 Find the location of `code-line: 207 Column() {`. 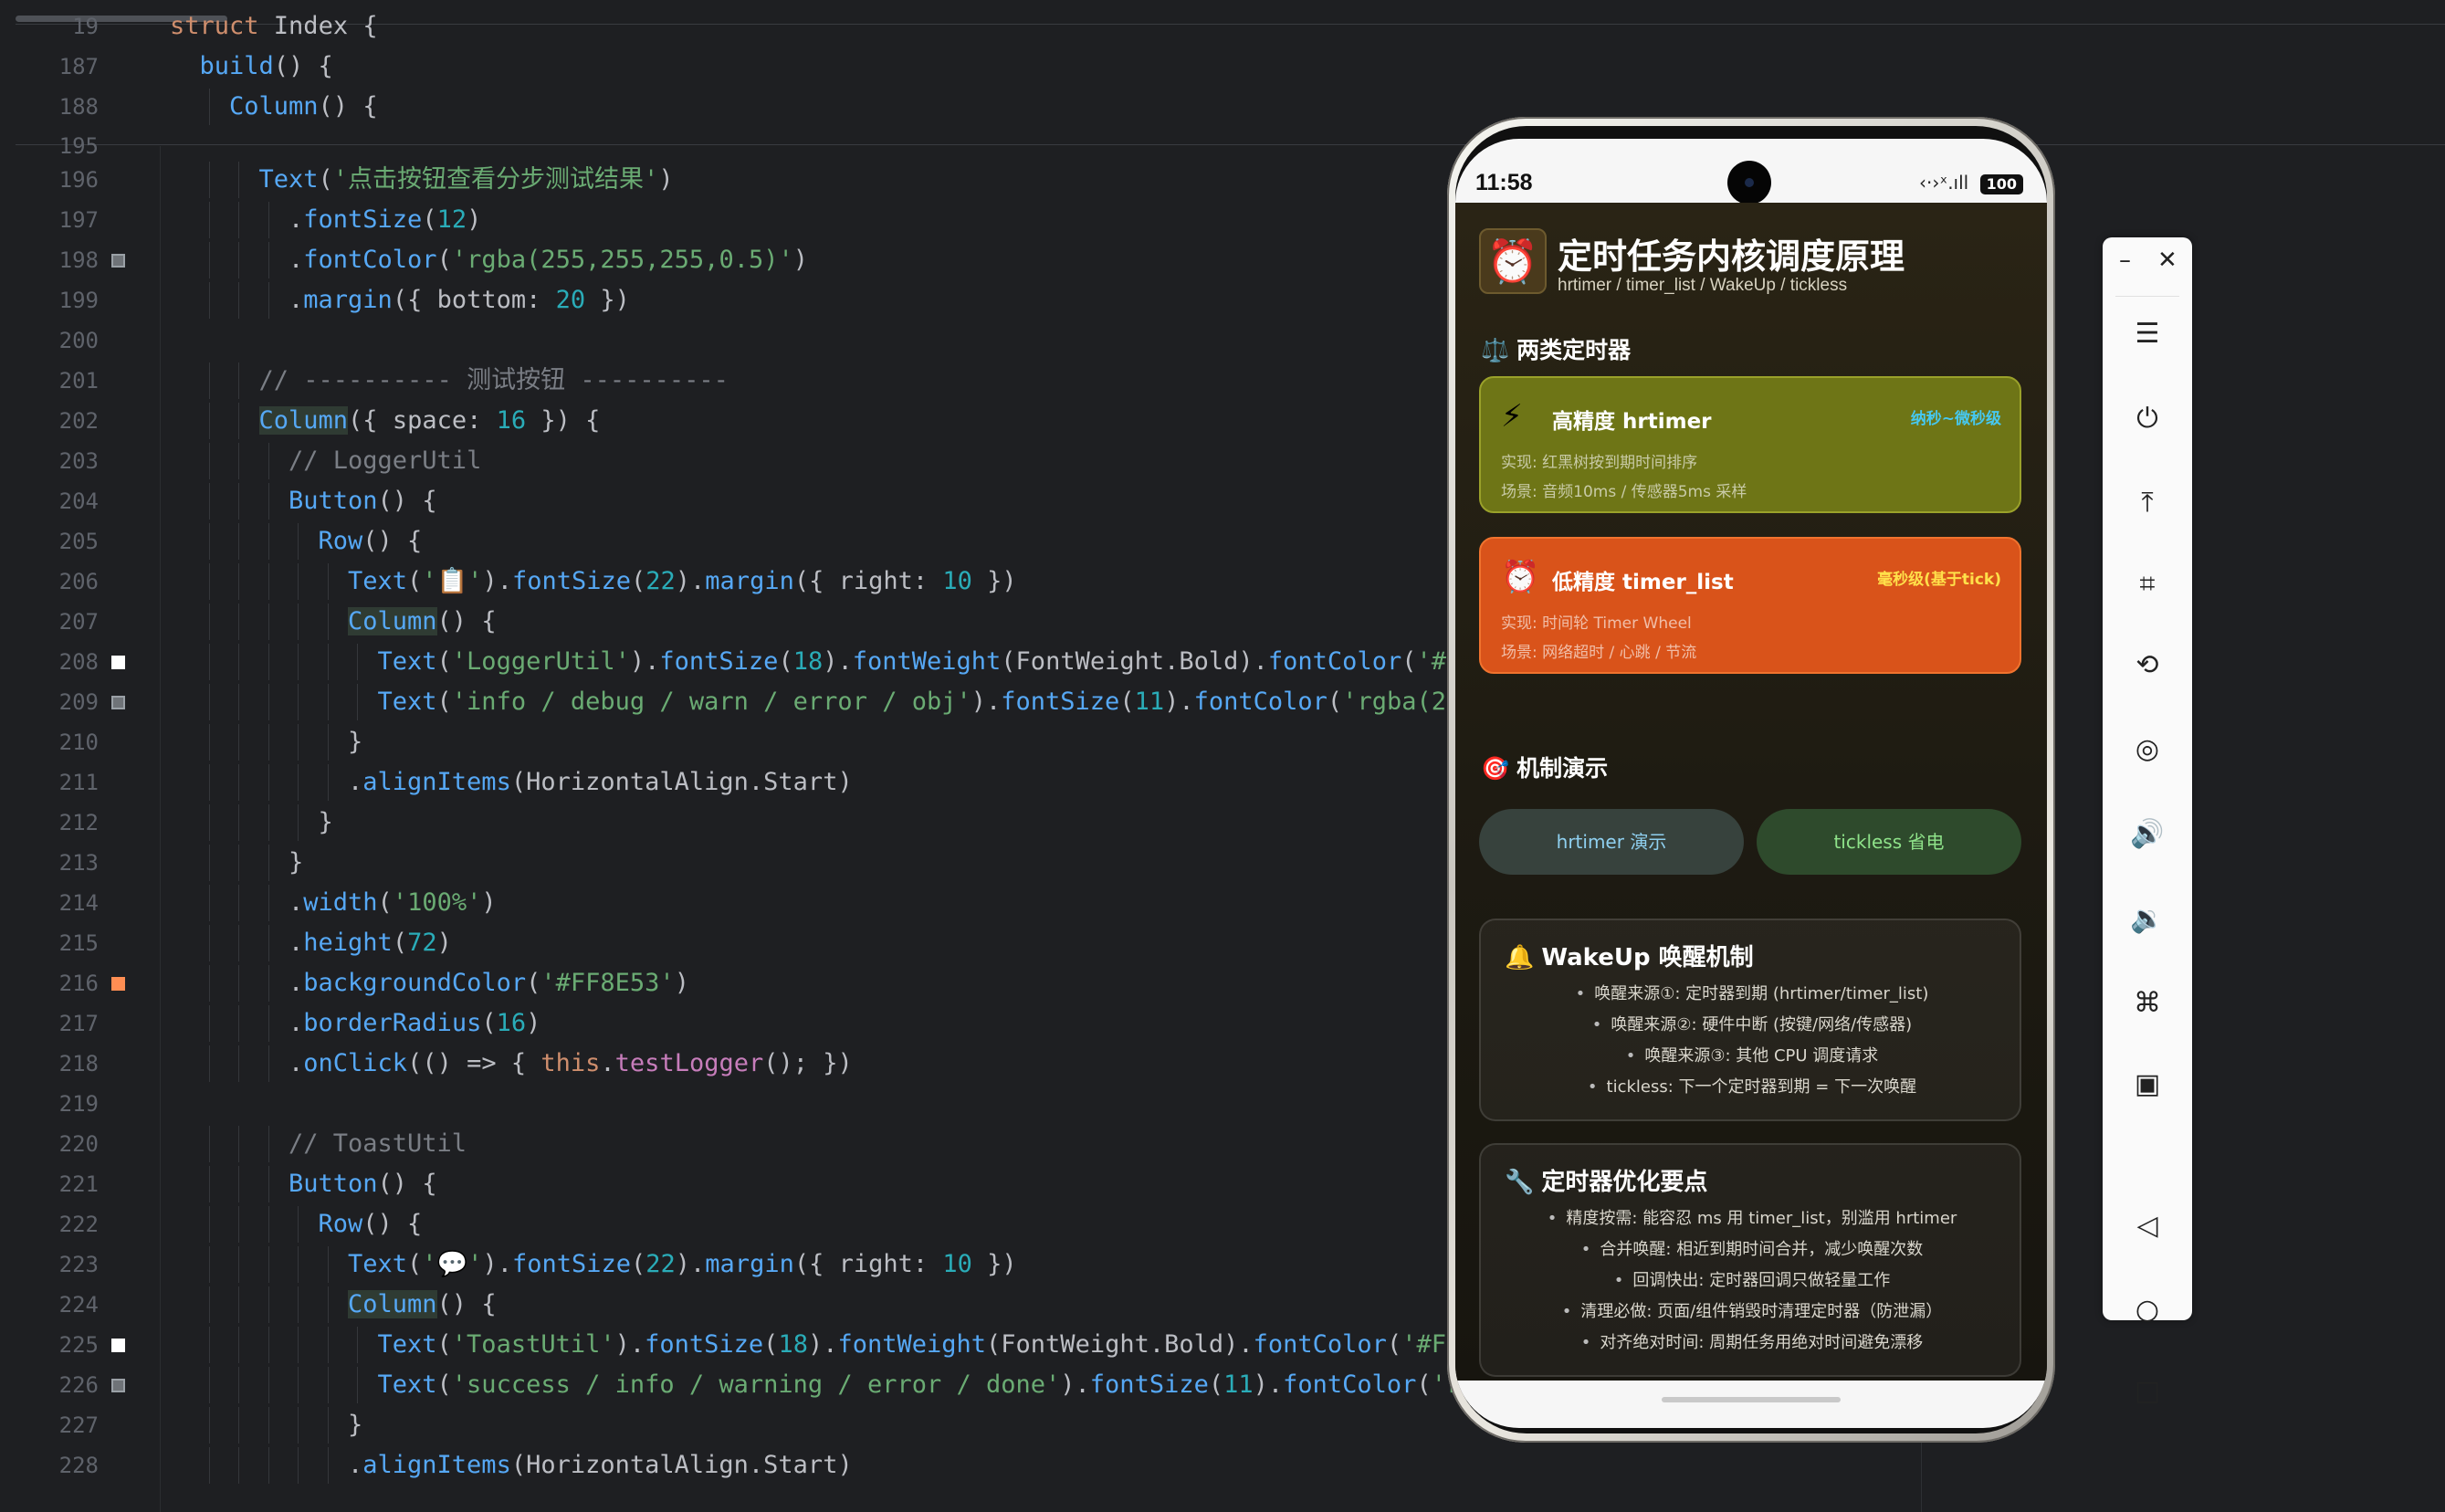

code-line: 207 Column() { is located at coordinates (726, 622).